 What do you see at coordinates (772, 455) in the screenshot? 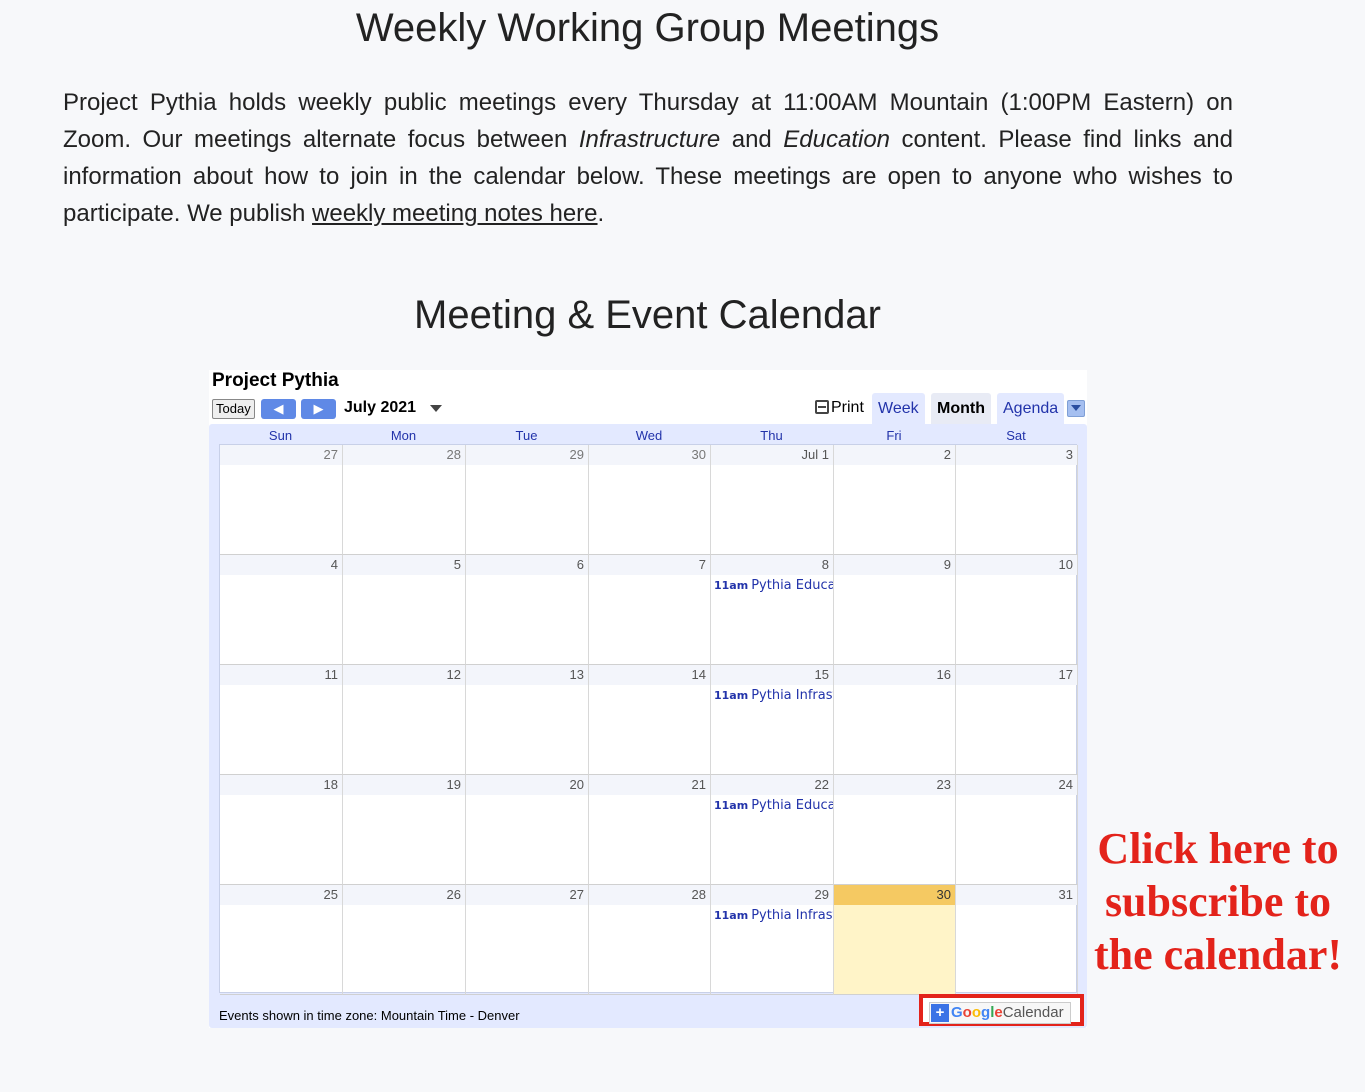
I see `day-number: Jul 1` at bounding box center [772, 455].